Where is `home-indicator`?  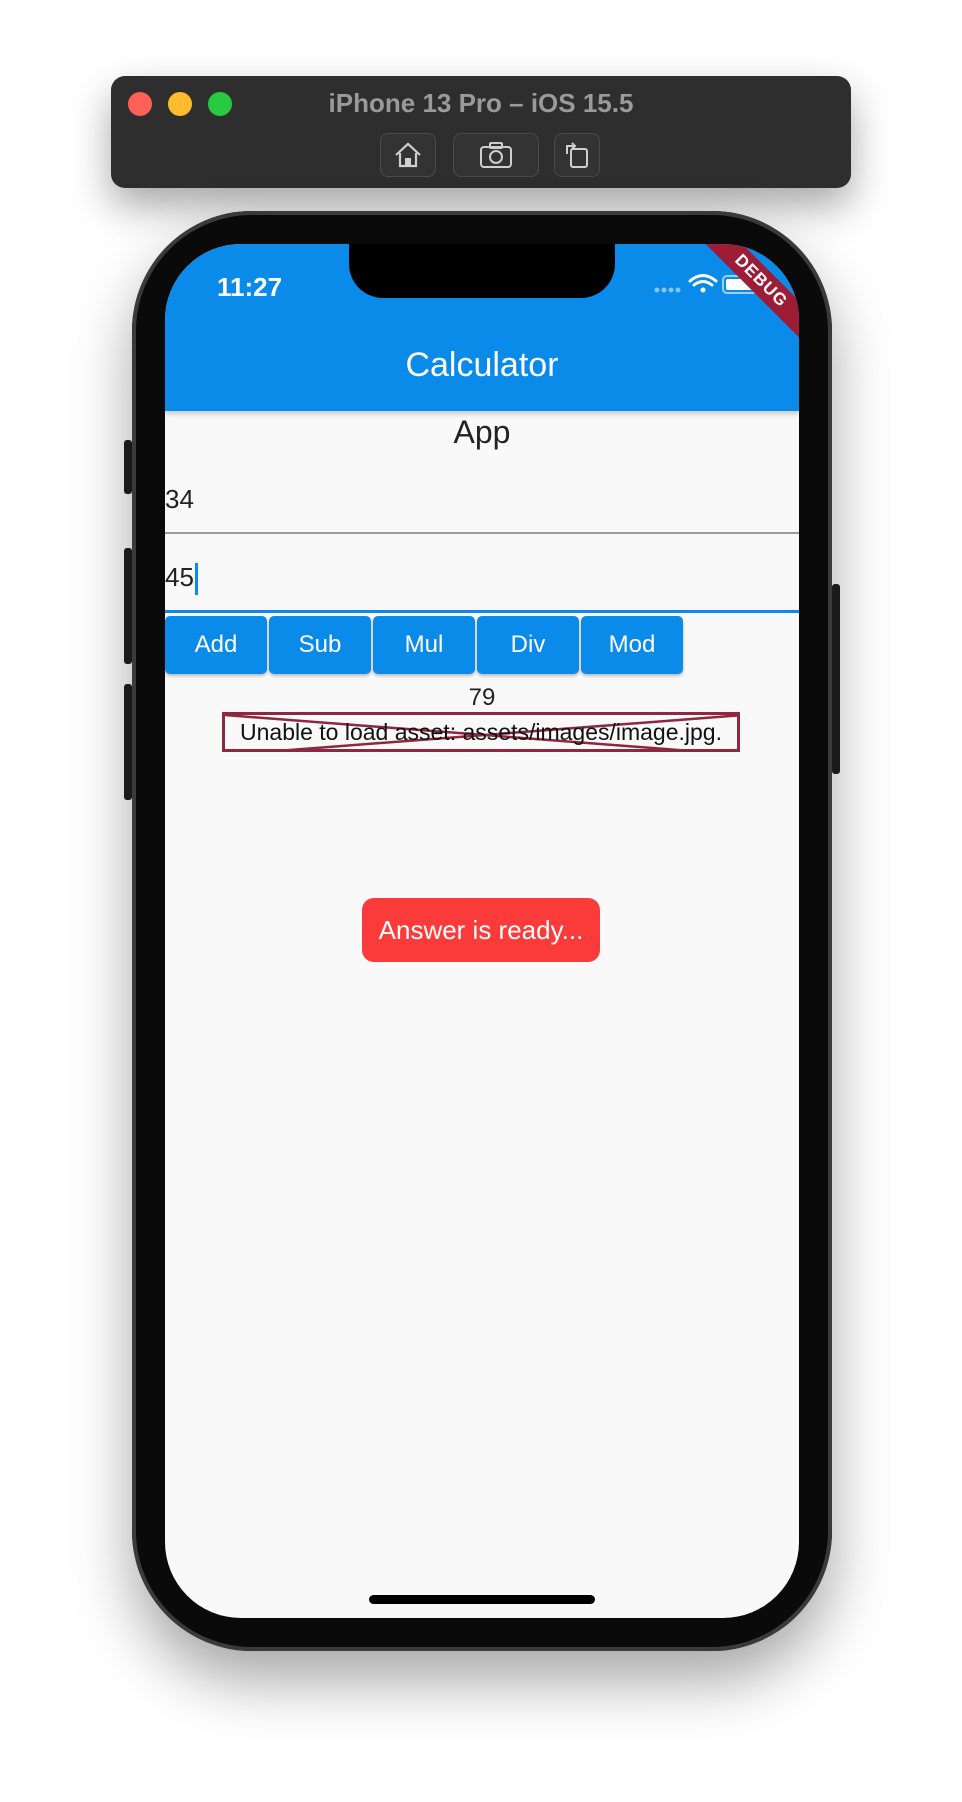 home-indicator is located at coordinates (482, 1599).